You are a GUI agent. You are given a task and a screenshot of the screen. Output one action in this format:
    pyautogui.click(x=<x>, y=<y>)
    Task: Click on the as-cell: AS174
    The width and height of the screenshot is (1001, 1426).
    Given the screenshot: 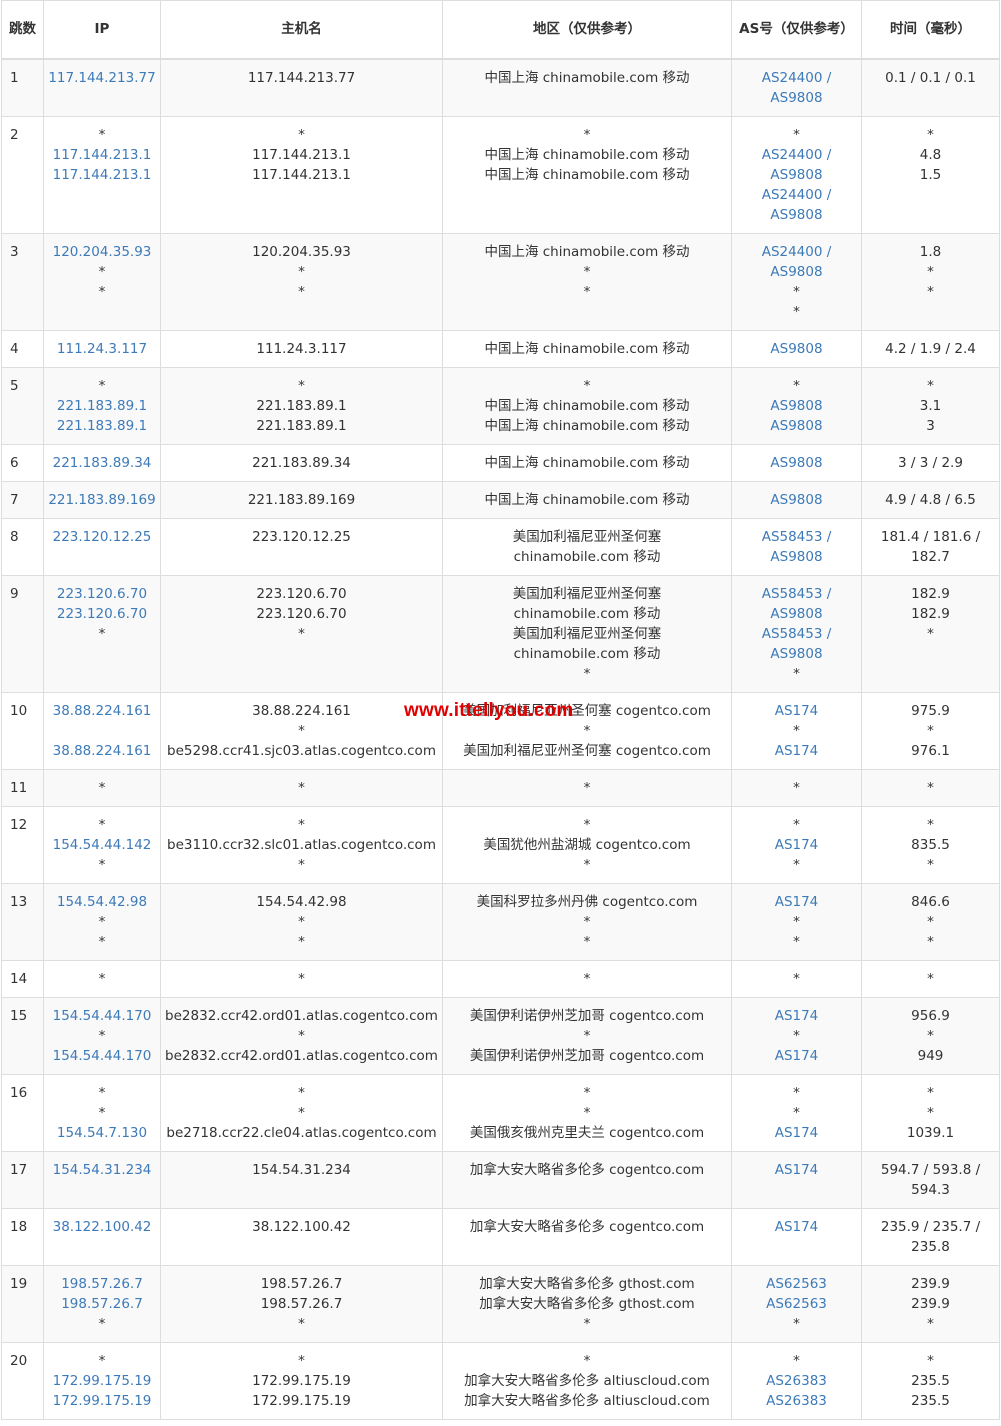 What is the action you would take?
    pyautogui.click(x=796, y=1236)
    